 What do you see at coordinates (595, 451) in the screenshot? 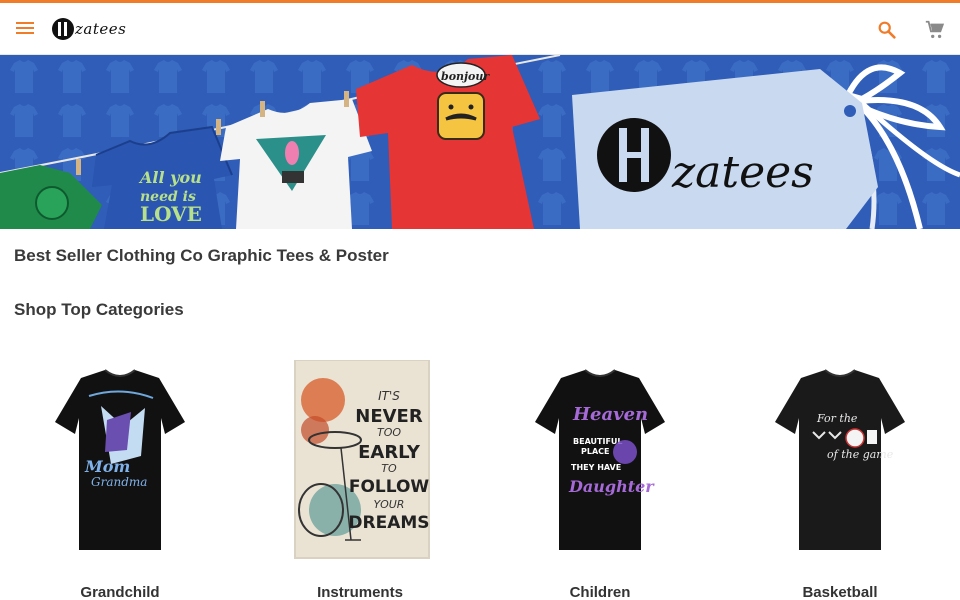
I see `svg-text: PLACE` at bounding box center [595, 451].